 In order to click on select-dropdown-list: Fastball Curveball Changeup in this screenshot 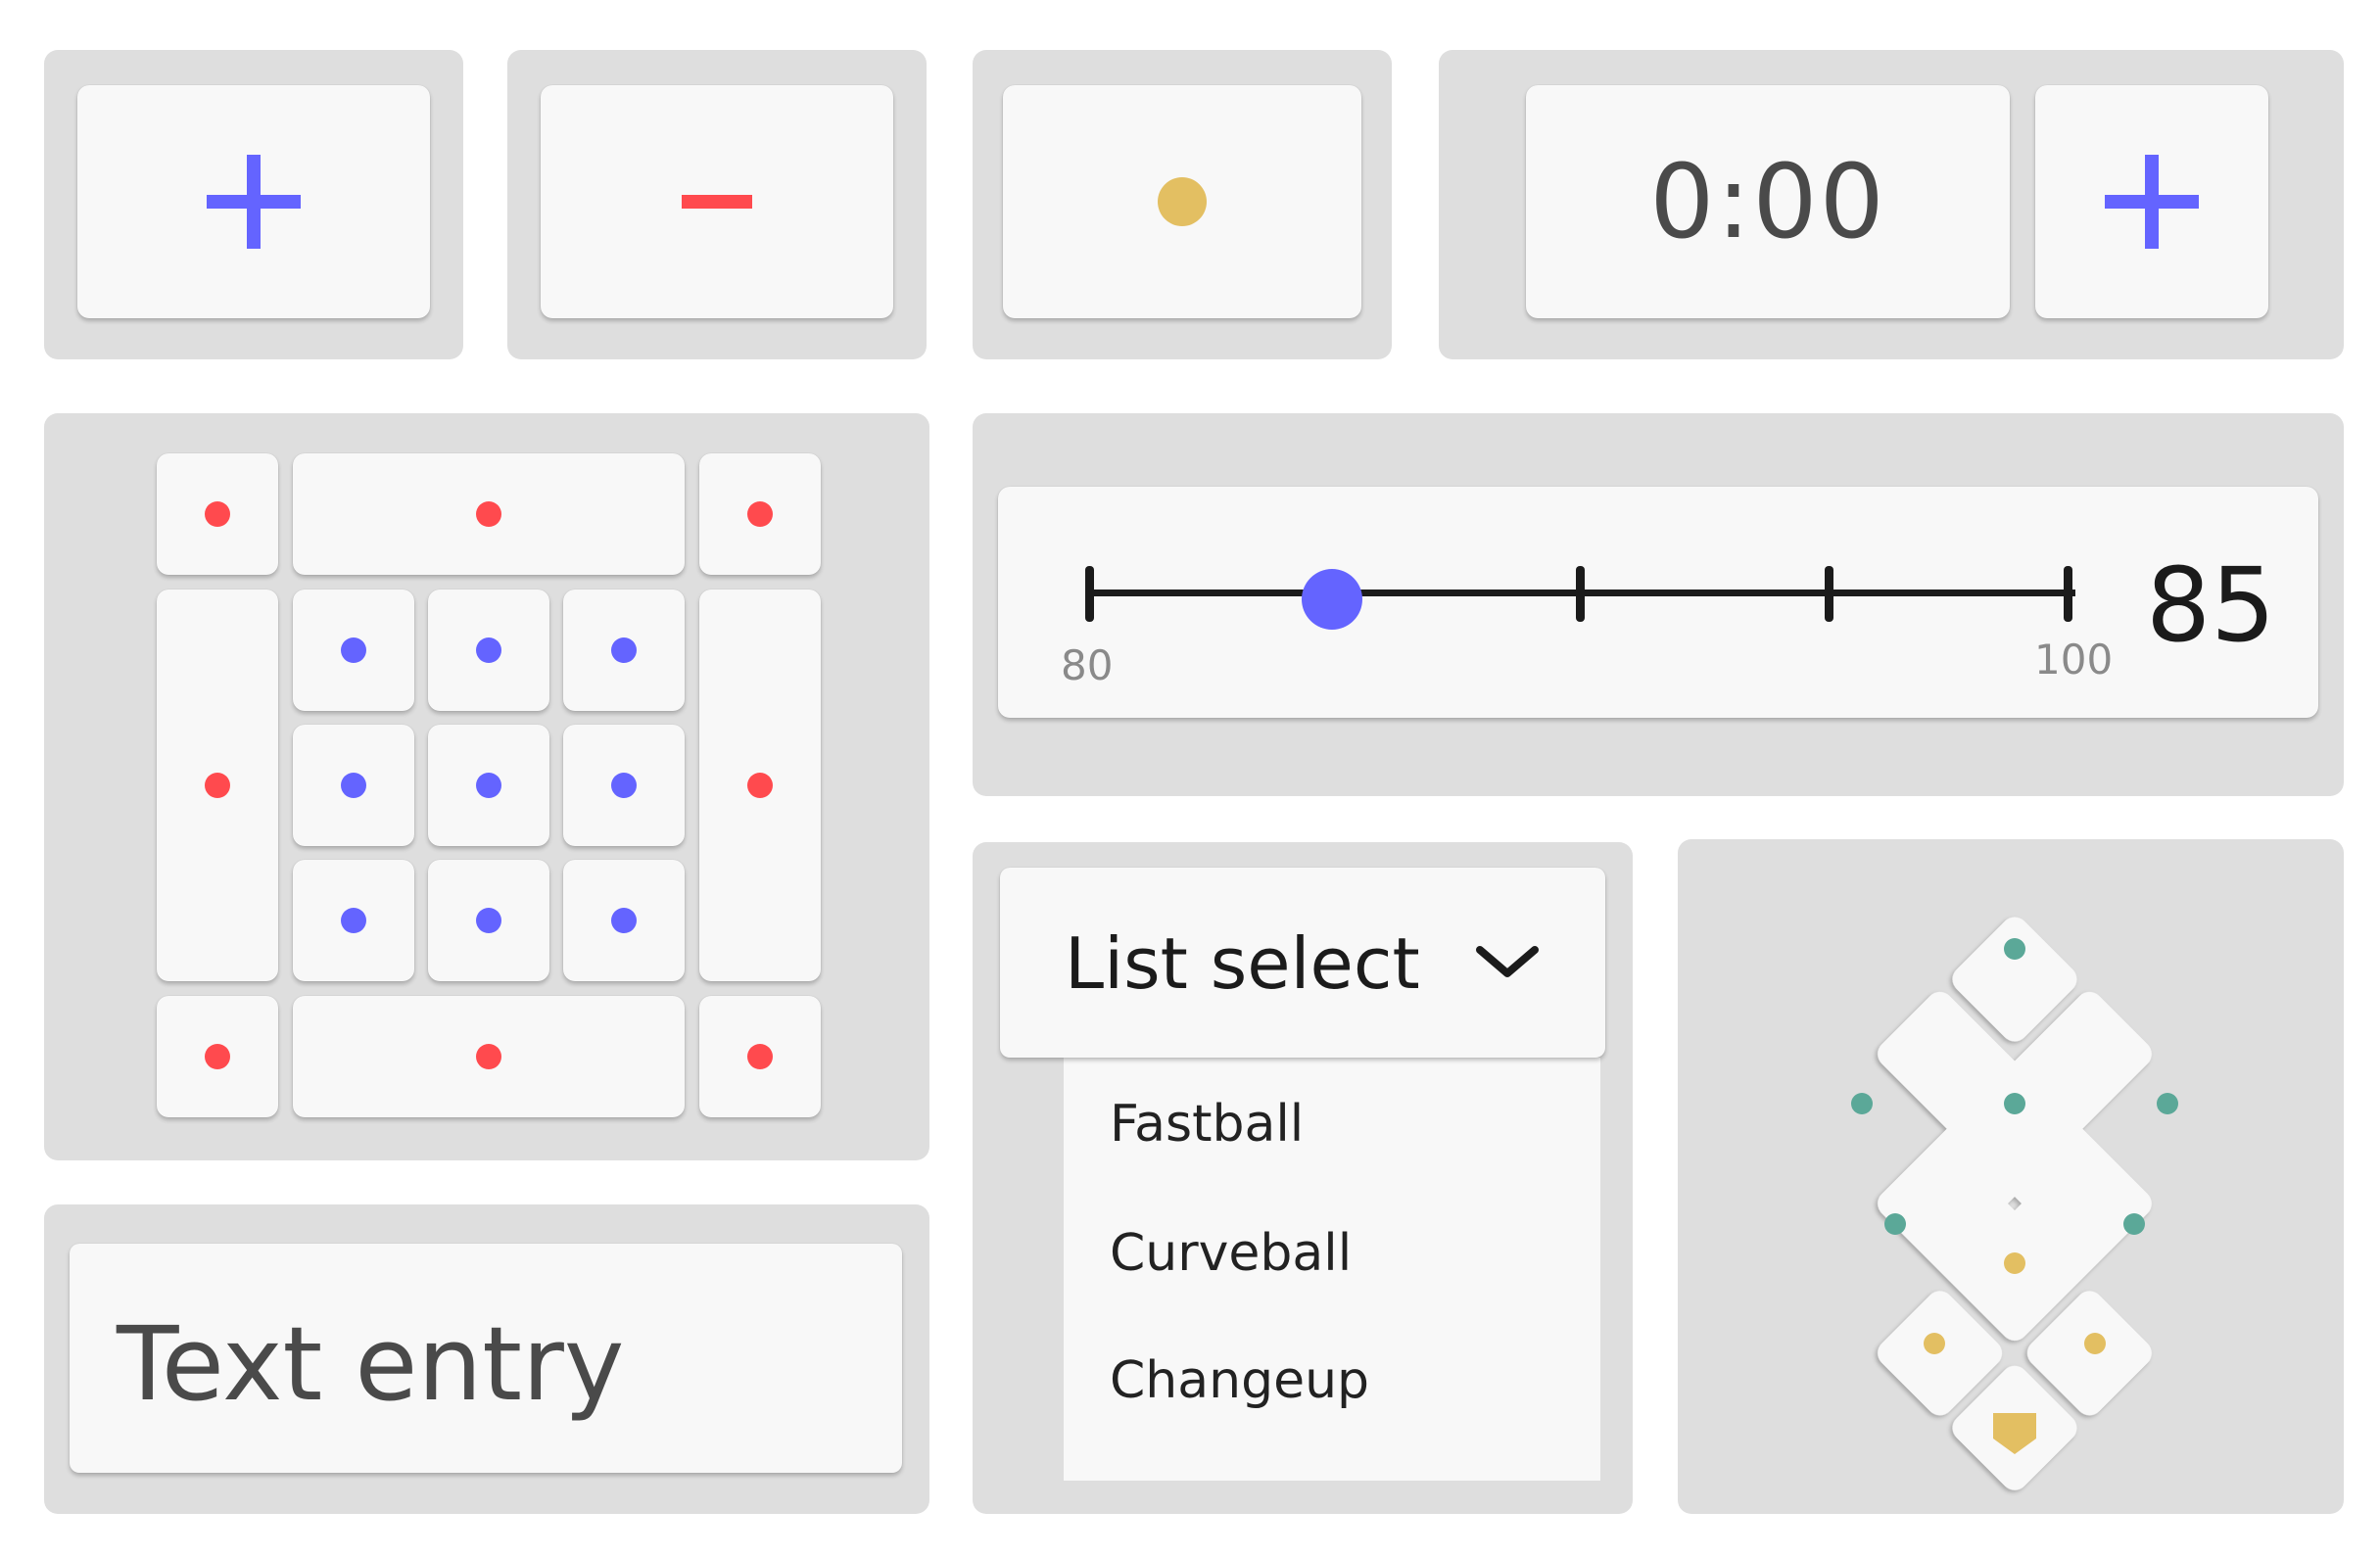, I will do `click(1332, 1269)`.